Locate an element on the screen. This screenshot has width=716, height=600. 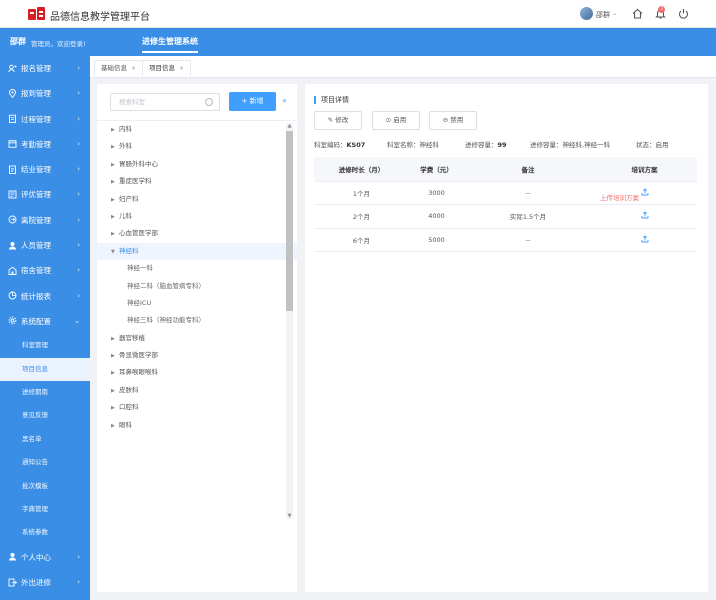
user-name: 邵群 is located at coordinates (603, 15).